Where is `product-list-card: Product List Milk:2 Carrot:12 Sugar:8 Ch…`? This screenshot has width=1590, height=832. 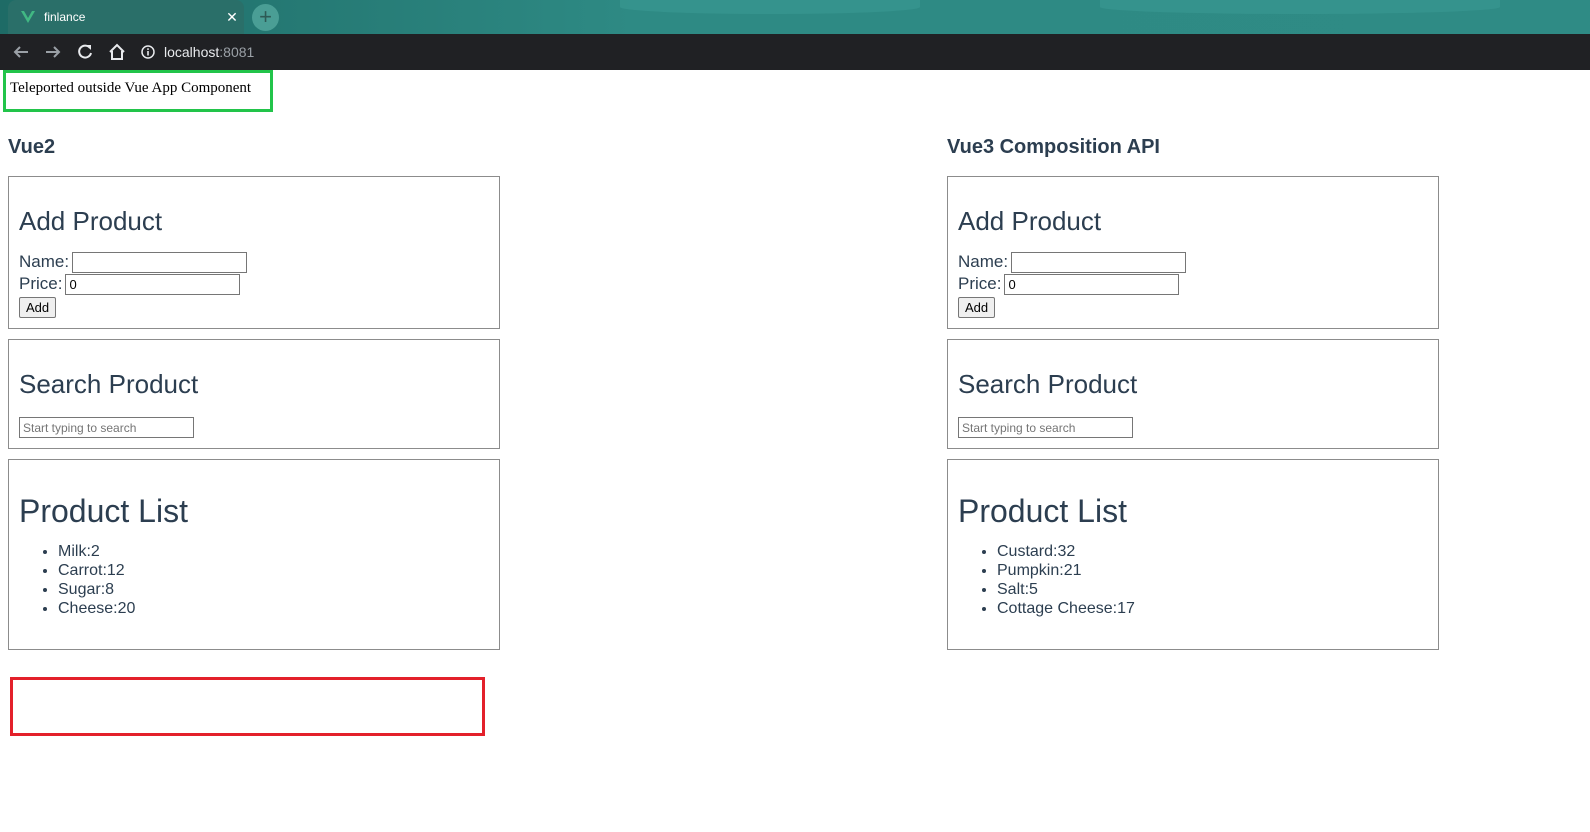
product-list-card: Product List Milk:2 Carrot:12 Sugar:8 Ch… is located at coordinates (254, 554).